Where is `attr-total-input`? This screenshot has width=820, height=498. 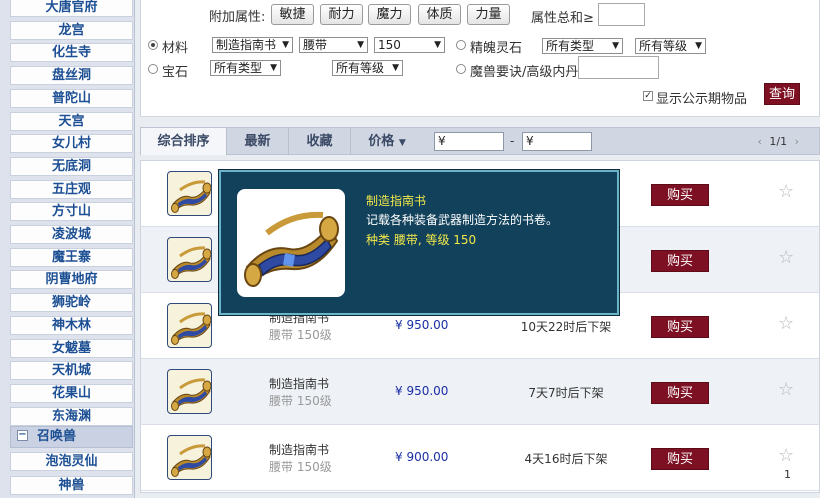
attr-total-input is located at coordinates (621, 14).